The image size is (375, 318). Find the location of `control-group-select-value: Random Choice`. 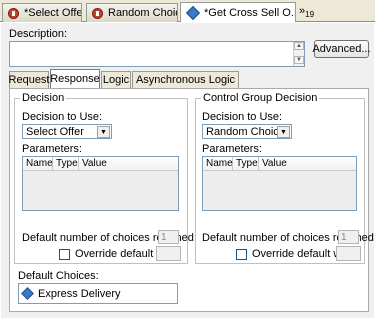

control-group-select-value: Random Choice is located at coordinates (245, 131).